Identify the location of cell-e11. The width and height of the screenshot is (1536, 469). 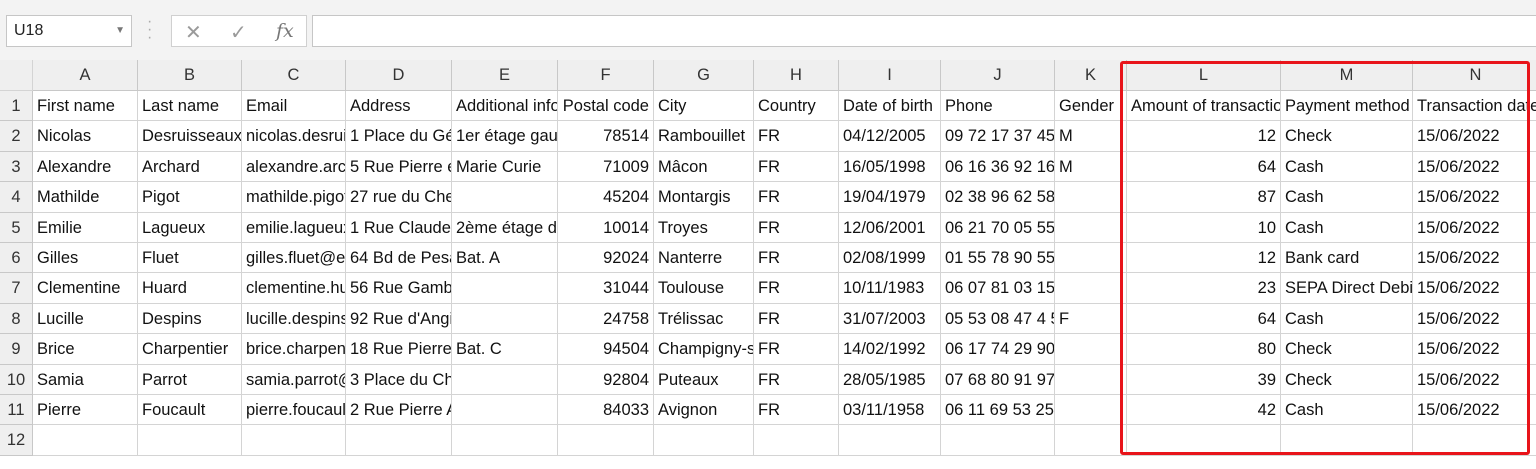
(505, 410).